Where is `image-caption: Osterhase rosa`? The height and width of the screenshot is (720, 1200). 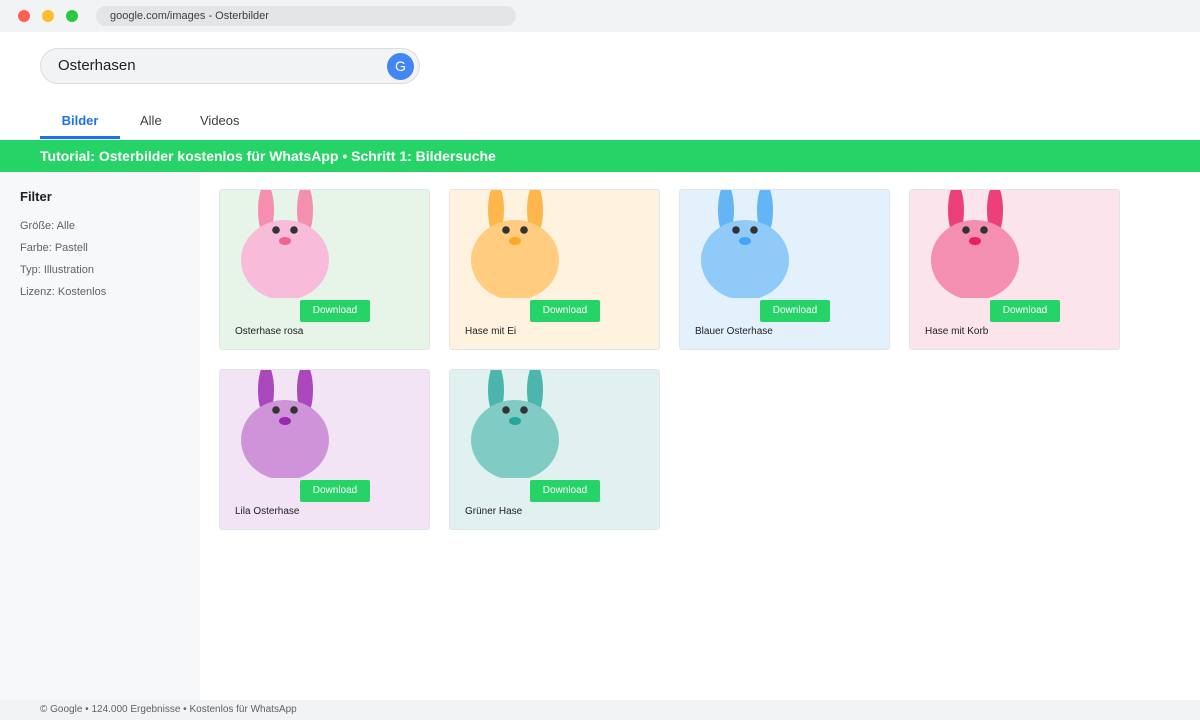
image-caption: Osterhase rosa is located at coordinates (269, 331).